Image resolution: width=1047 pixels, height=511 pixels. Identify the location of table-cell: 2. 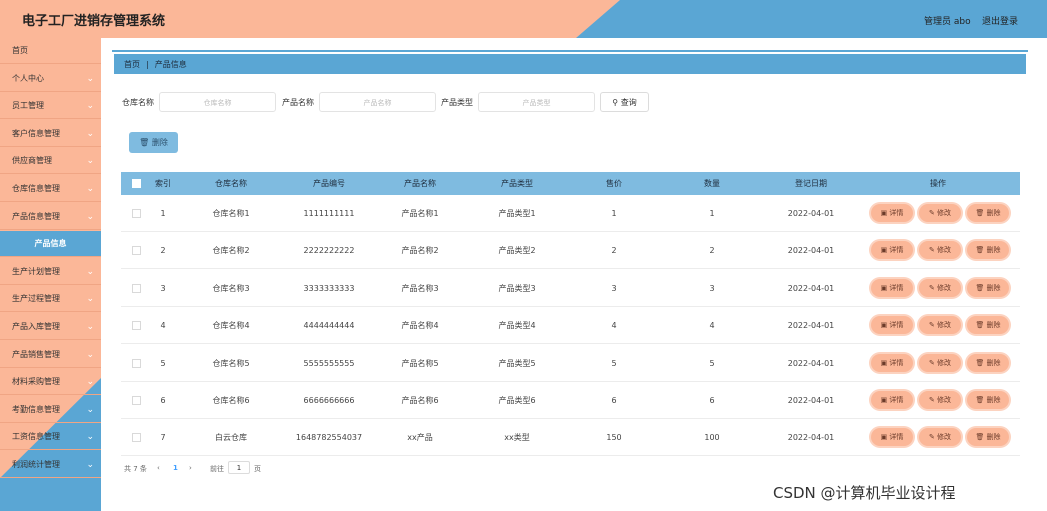
(712, 251).